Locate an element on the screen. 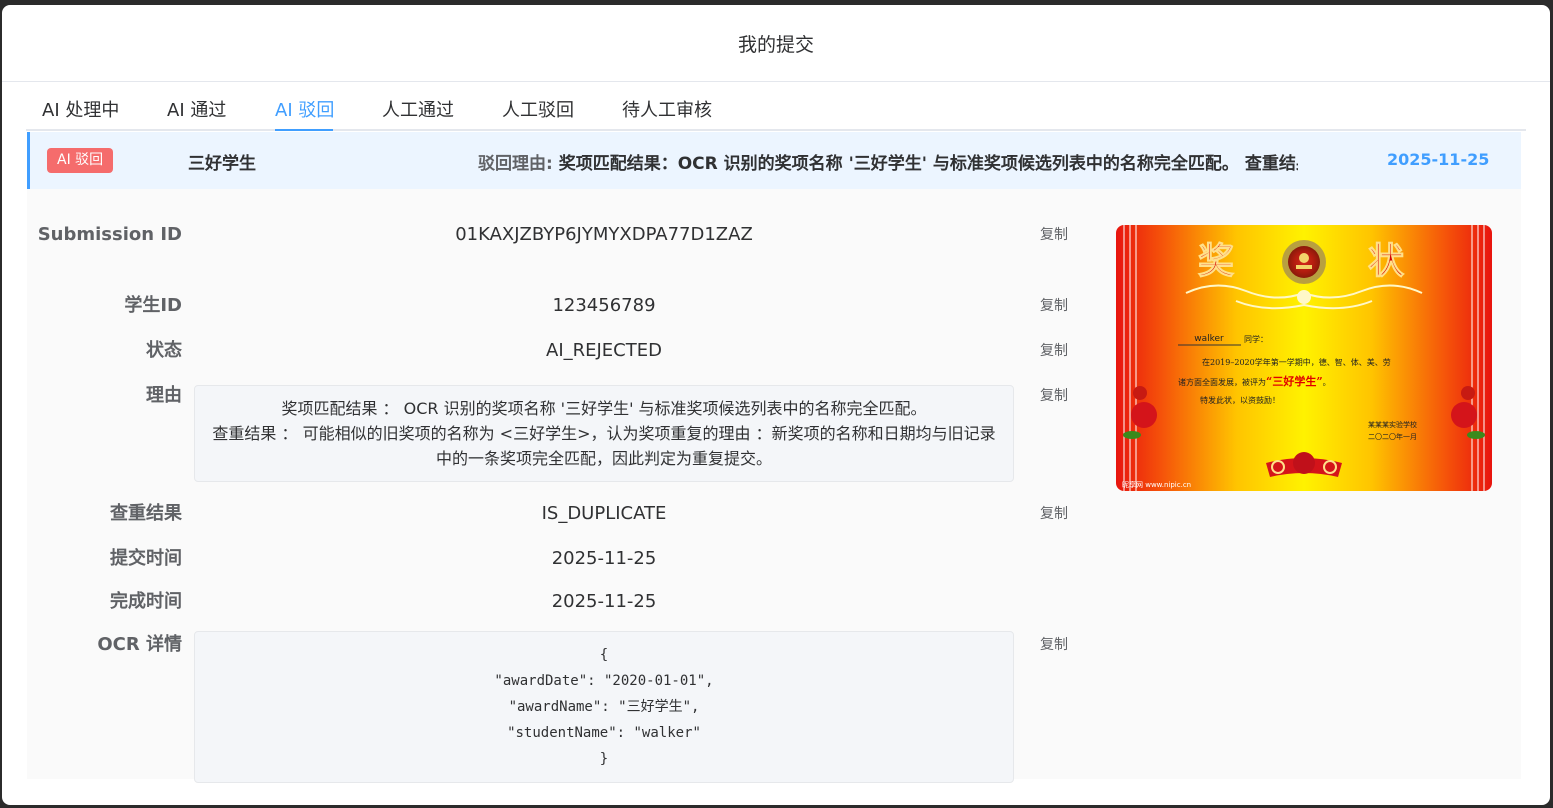  tab-bar: AI 处理中 AI 通过 AI 驳回 人工通过 人工驳回 待人工审核 is located at coordinates (776, 107).